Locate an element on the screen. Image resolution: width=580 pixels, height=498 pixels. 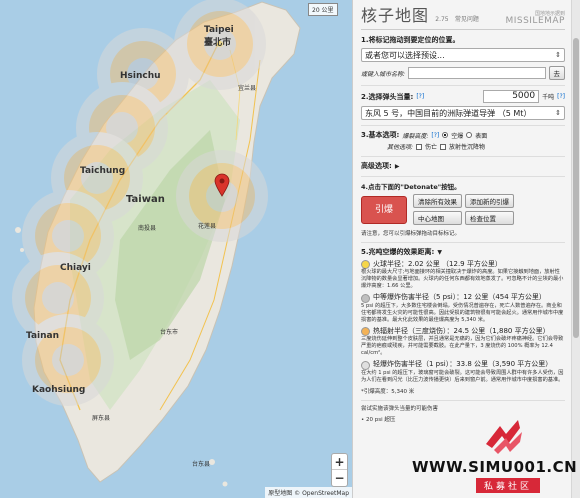
go-button: 去 is located at coordinates (556, 73).